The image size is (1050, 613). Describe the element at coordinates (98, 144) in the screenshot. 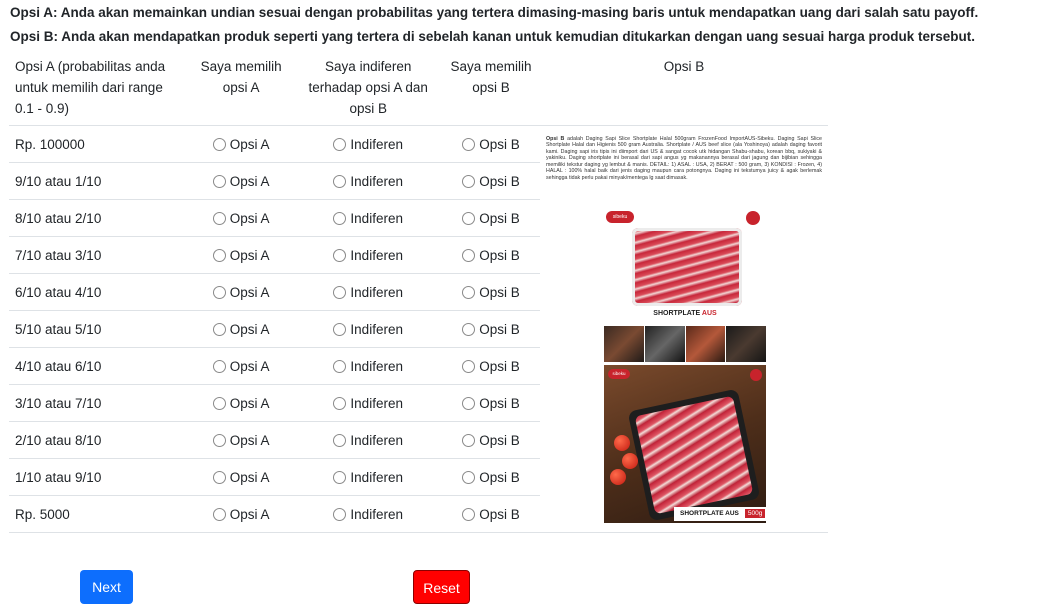

I see `row-label: Rp. 100000` at that location.